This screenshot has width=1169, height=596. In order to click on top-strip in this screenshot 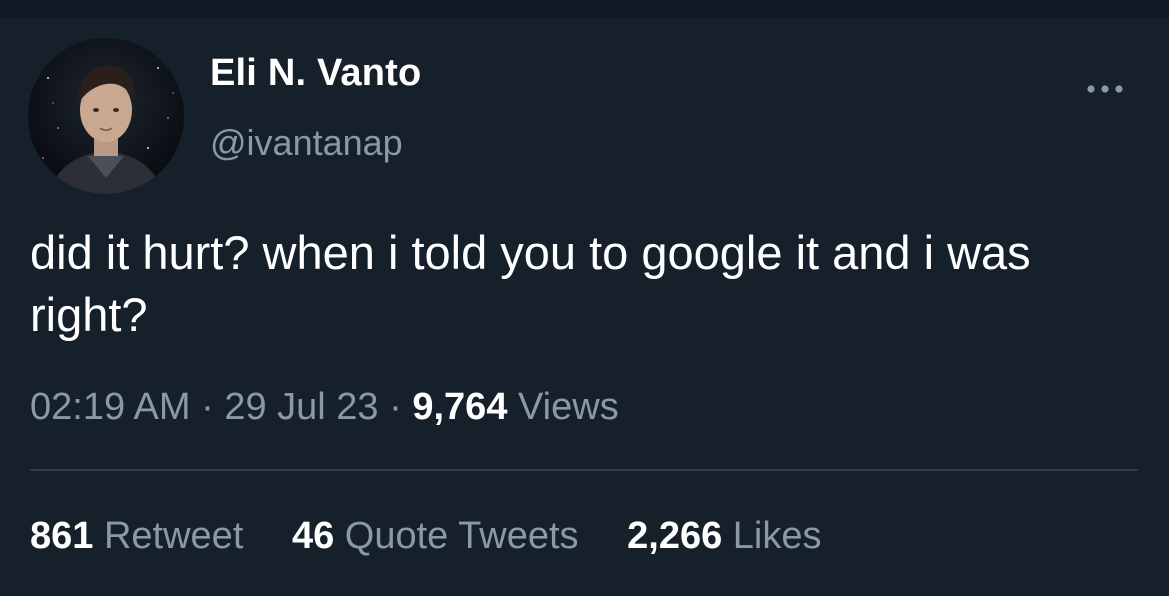, I will do `click(584, 9)`.